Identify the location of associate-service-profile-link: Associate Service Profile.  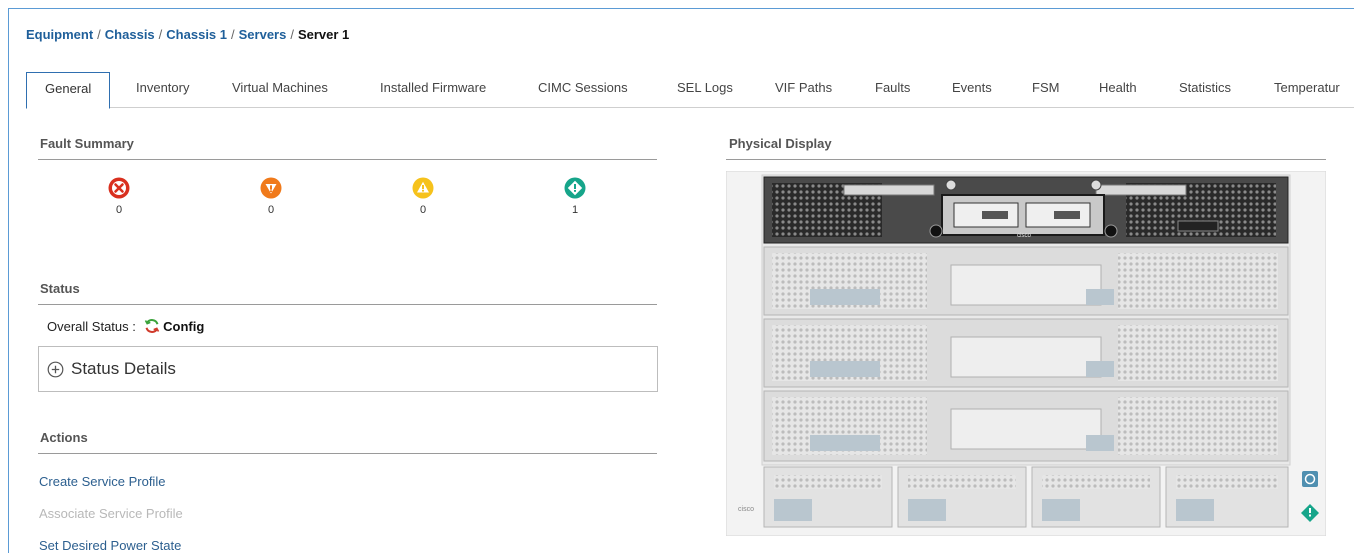
(111, 513).